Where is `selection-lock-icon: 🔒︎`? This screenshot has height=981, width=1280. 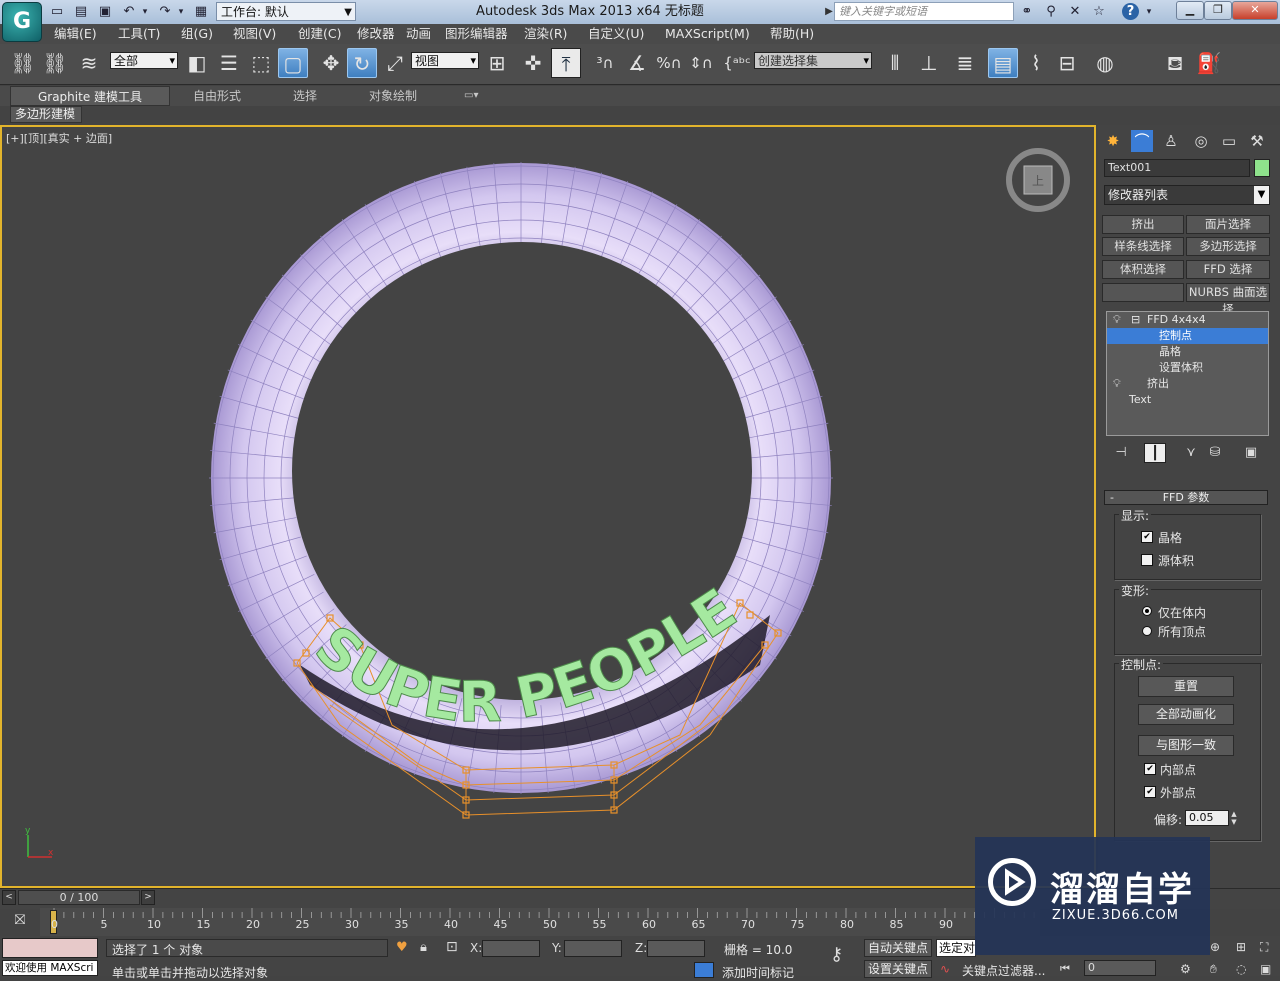 selection-lock-icon: 🔒︎ is located at coordinates (423, 947).